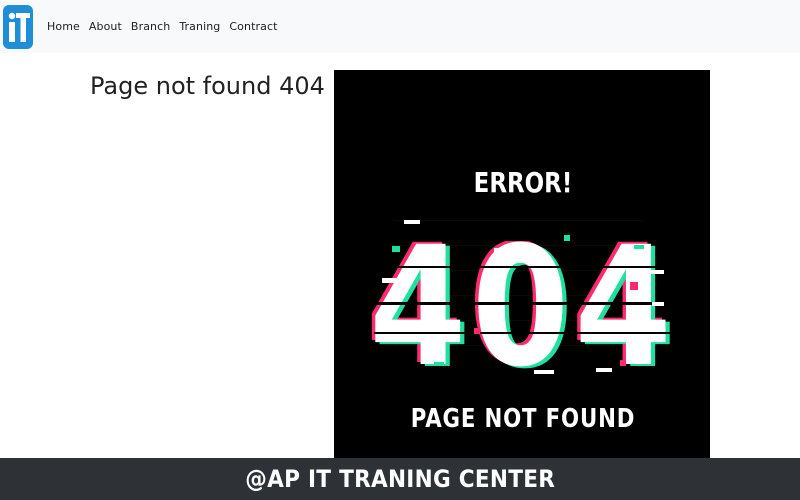 Image resolution: width=800 pixels, height=500 pixels. What do you see at coordinates (253, 26) in the screenshot?
I see `nav-link-contract: Contract` at bounding box center [253, 26].